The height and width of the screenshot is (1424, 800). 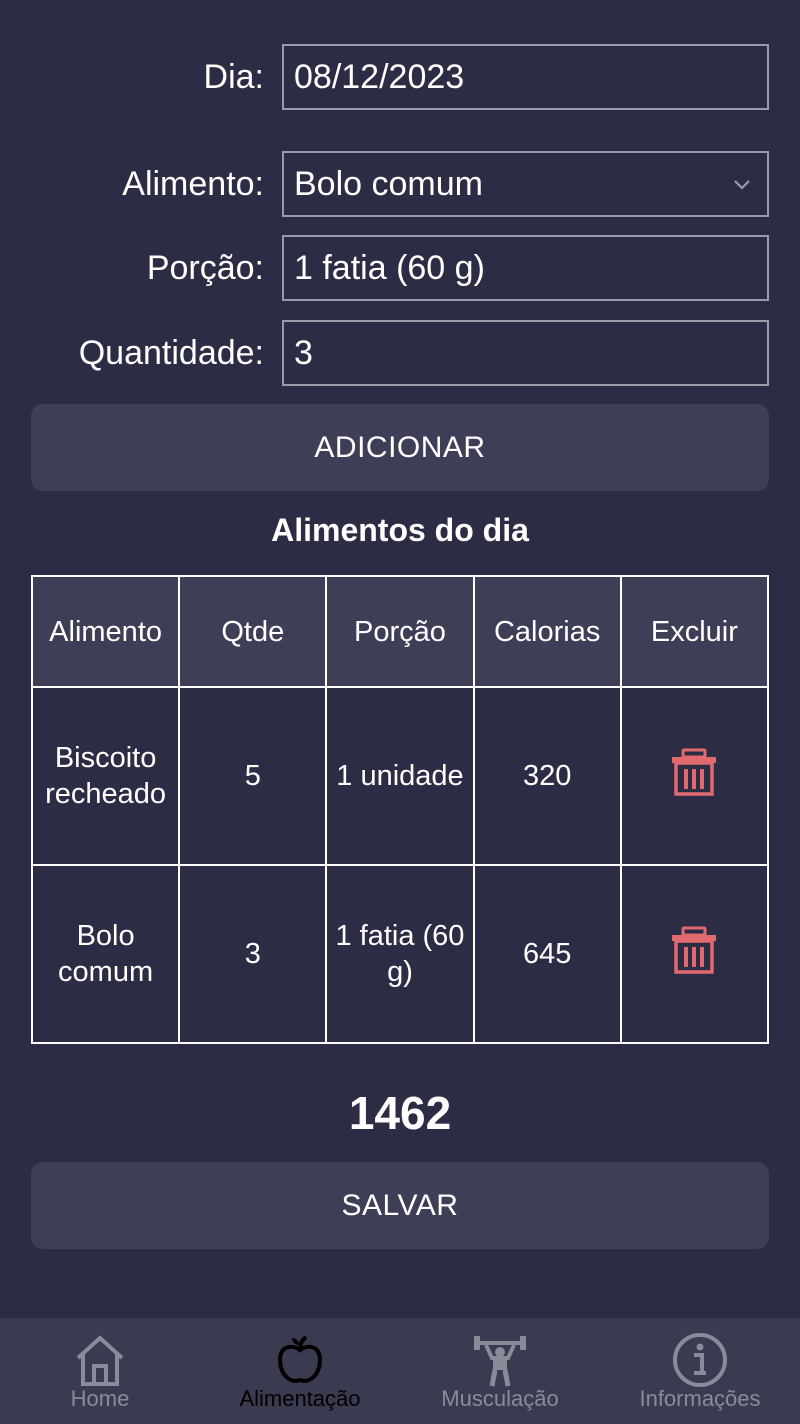 What do you see at coordinates (100, 1398) in the screenshot?
I see `nav-label-home: Home` at bounding box center [100, 1398].